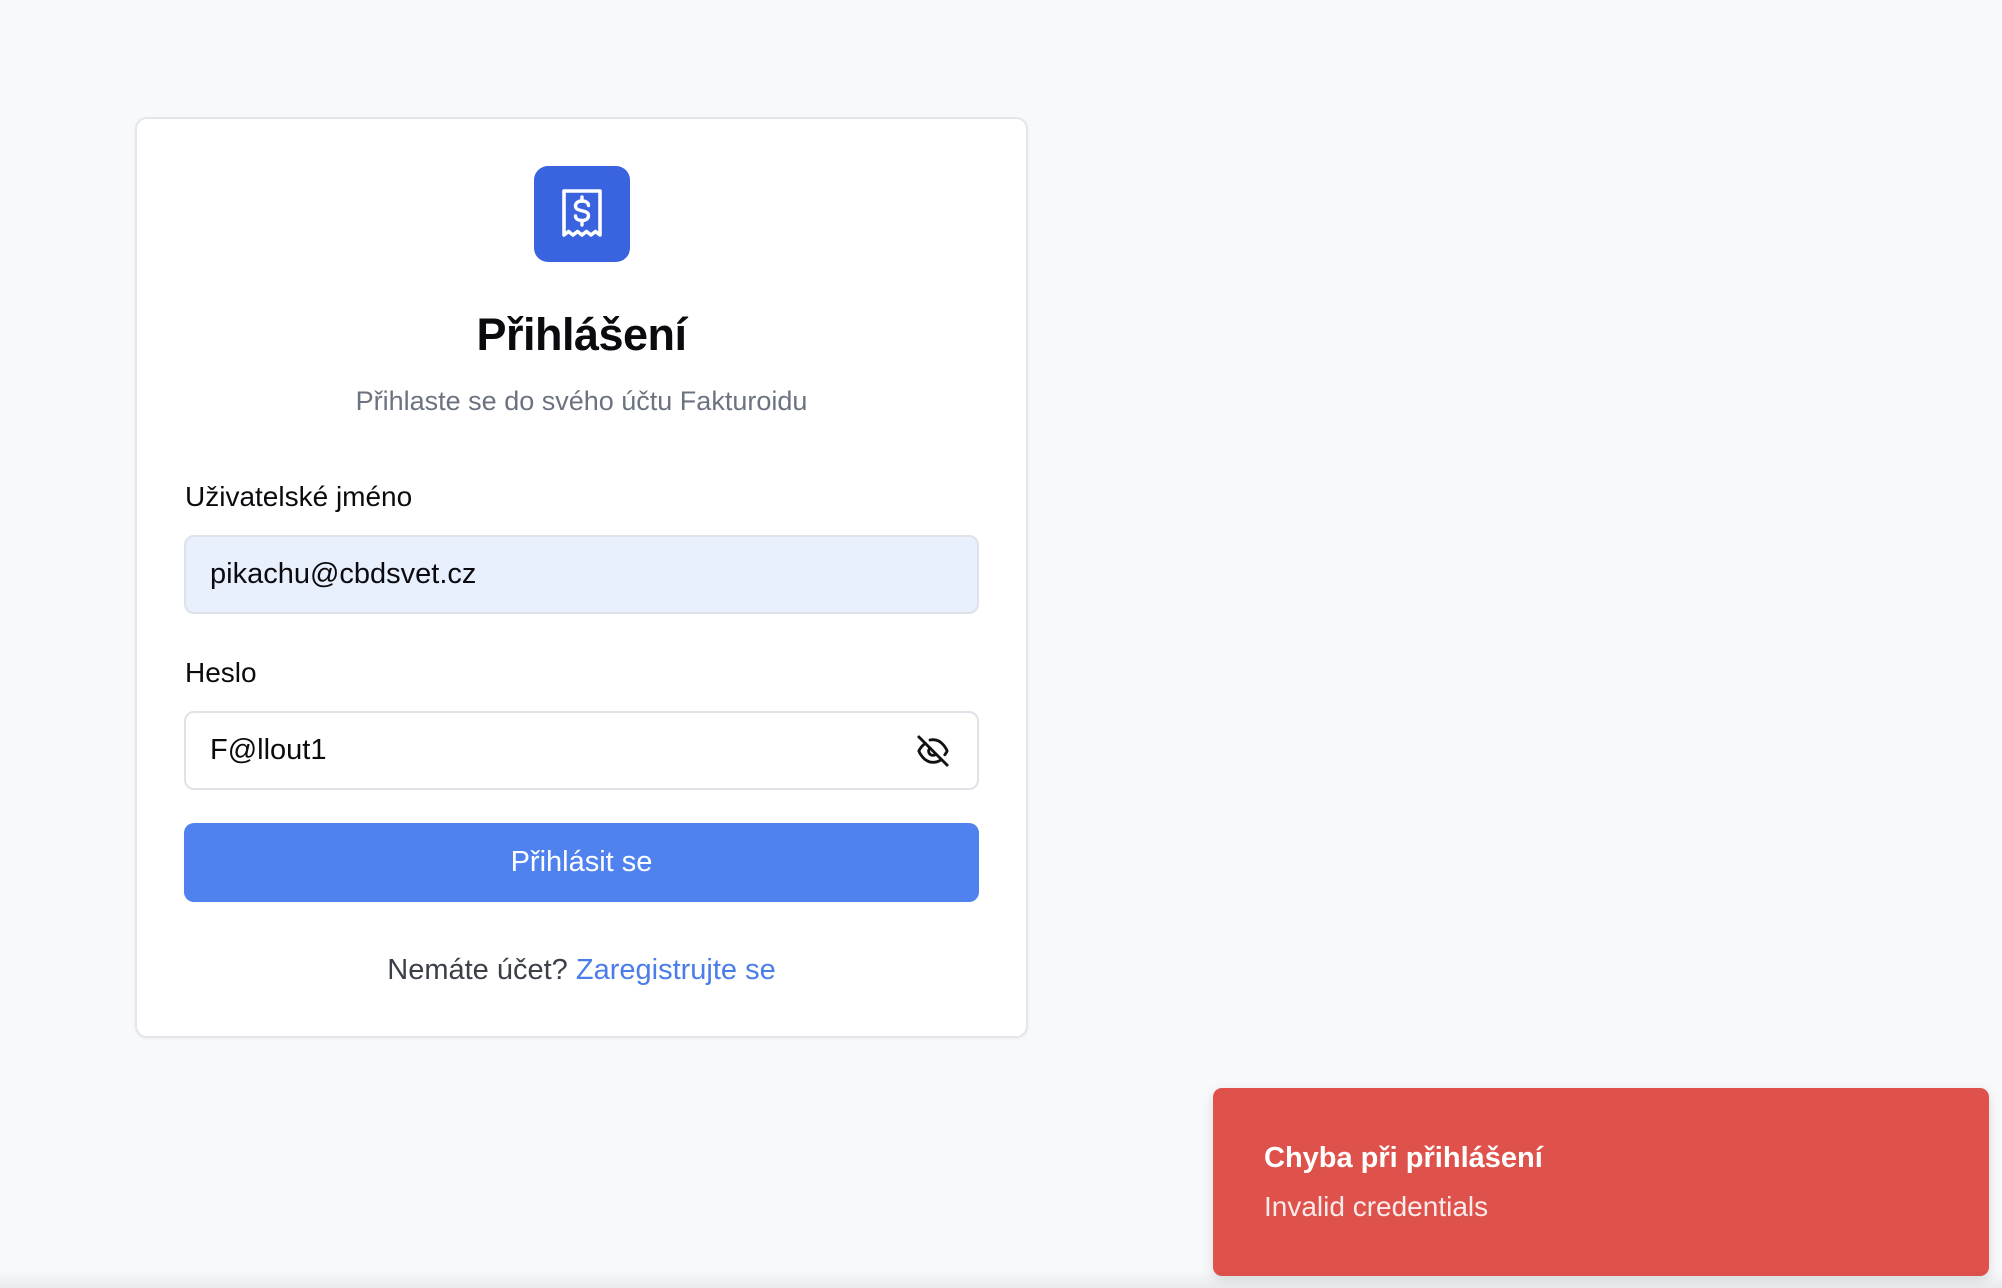  Describe the element at coordinates (1001, 1279) in the screenshot. I see `bottom-edge-shade` at that location.